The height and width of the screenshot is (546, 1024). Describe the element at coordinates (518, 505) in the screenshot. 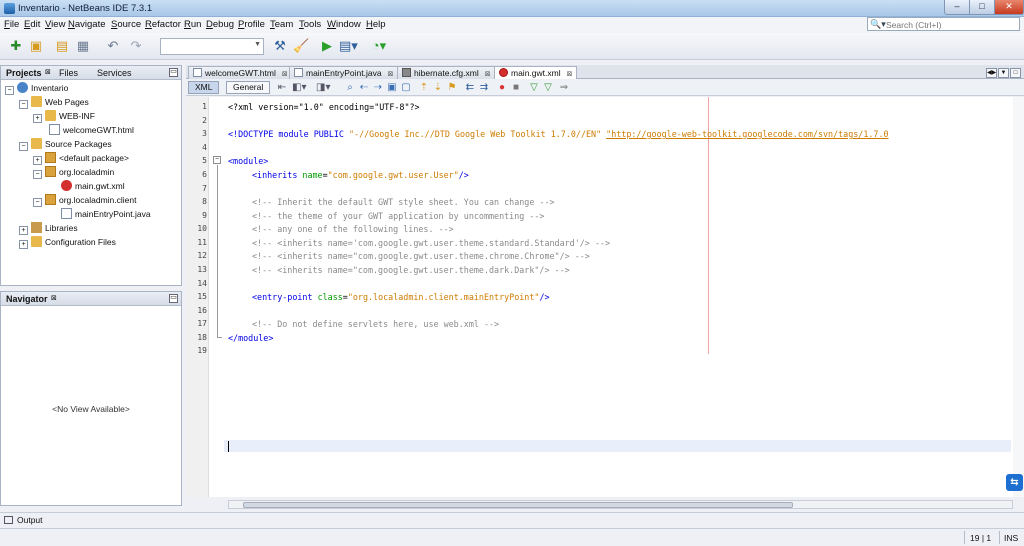

I see `scrollbar-thumb` at that location.